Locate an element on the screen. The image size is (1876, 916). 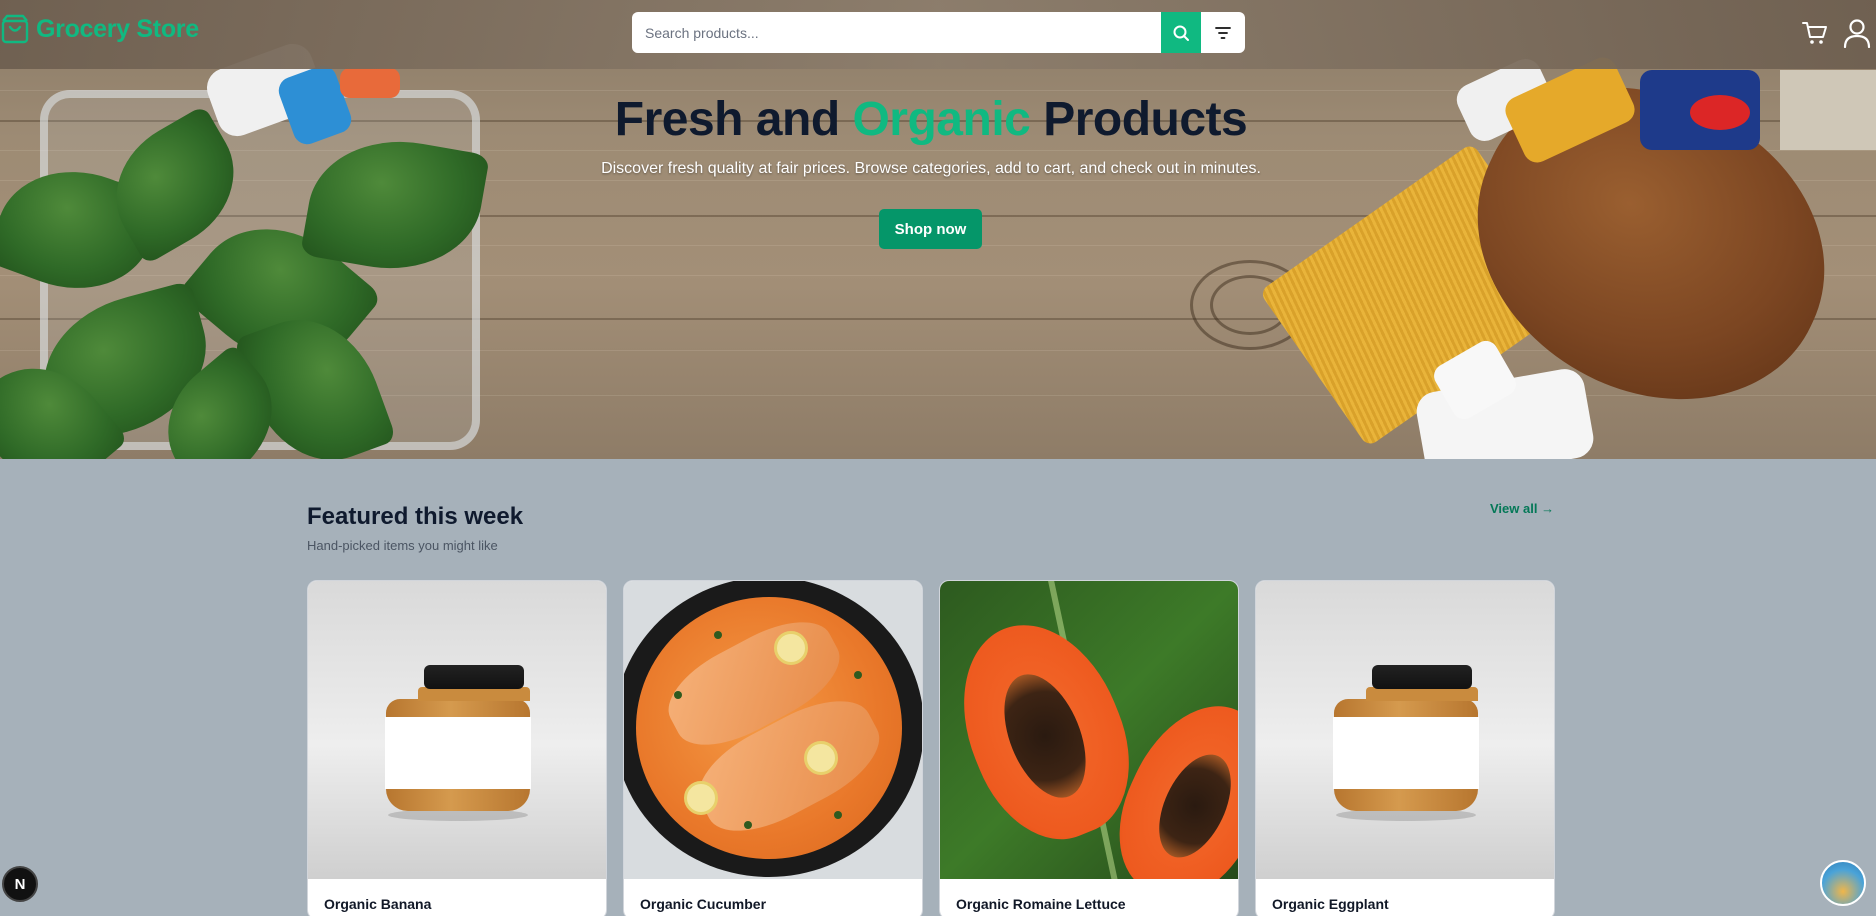
filter-icon is located at coordinates (1223, 32).